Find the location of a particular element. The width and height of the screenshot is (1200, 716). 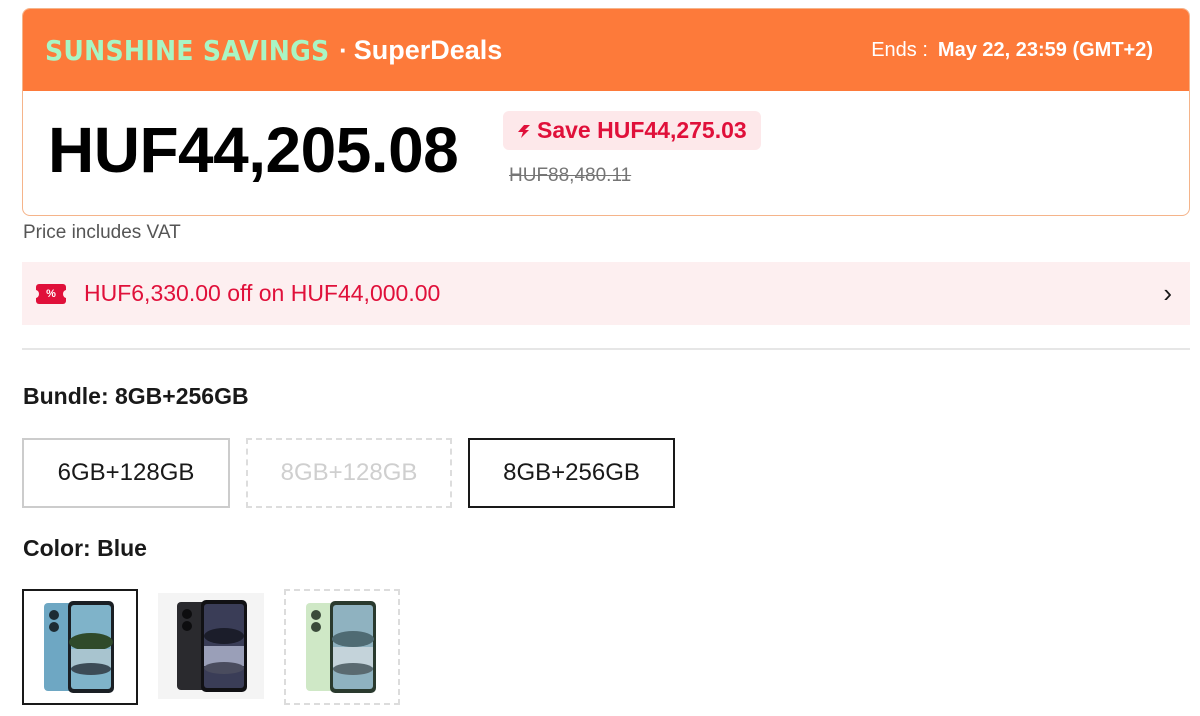

bundle-option-8gb-256gb: 8GB+256GB is located at coordinates (571, 473).